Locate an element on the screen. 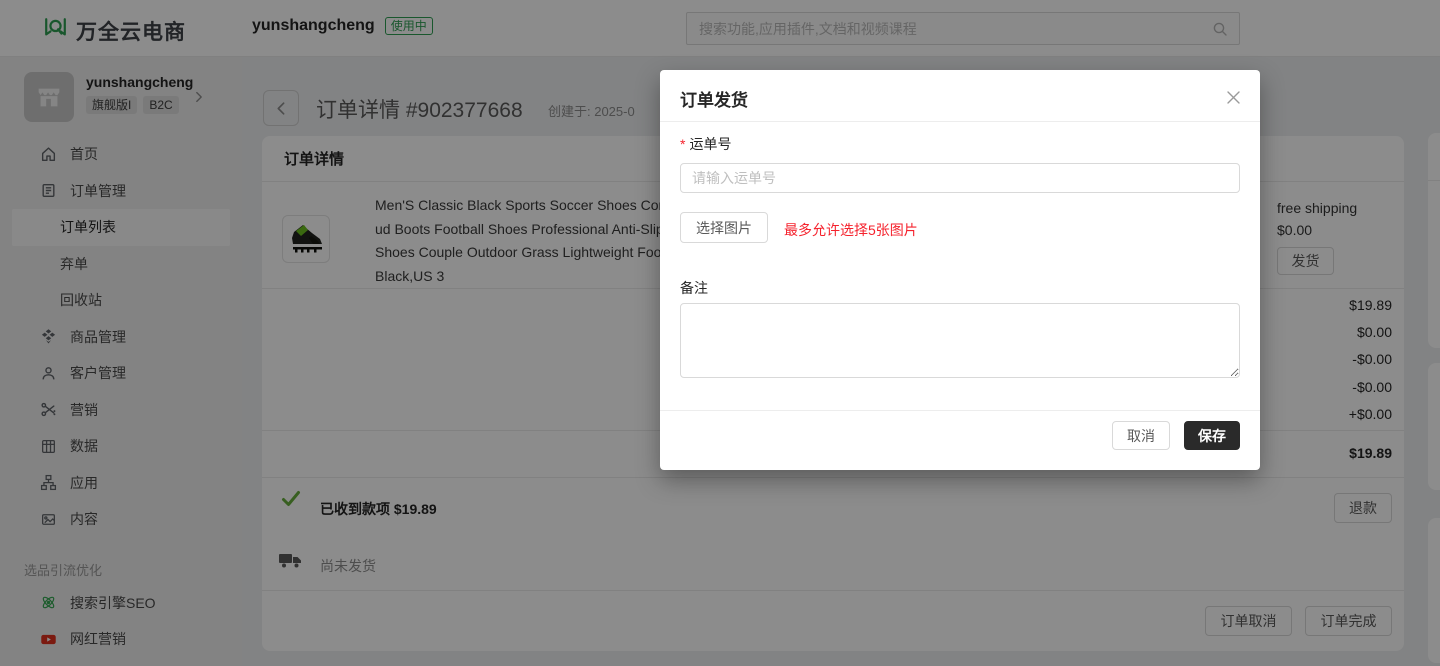 The width and height of the screenshot is (1440, 666). tracking-number-label: * 运单号 is located at coordinates (705, 144).